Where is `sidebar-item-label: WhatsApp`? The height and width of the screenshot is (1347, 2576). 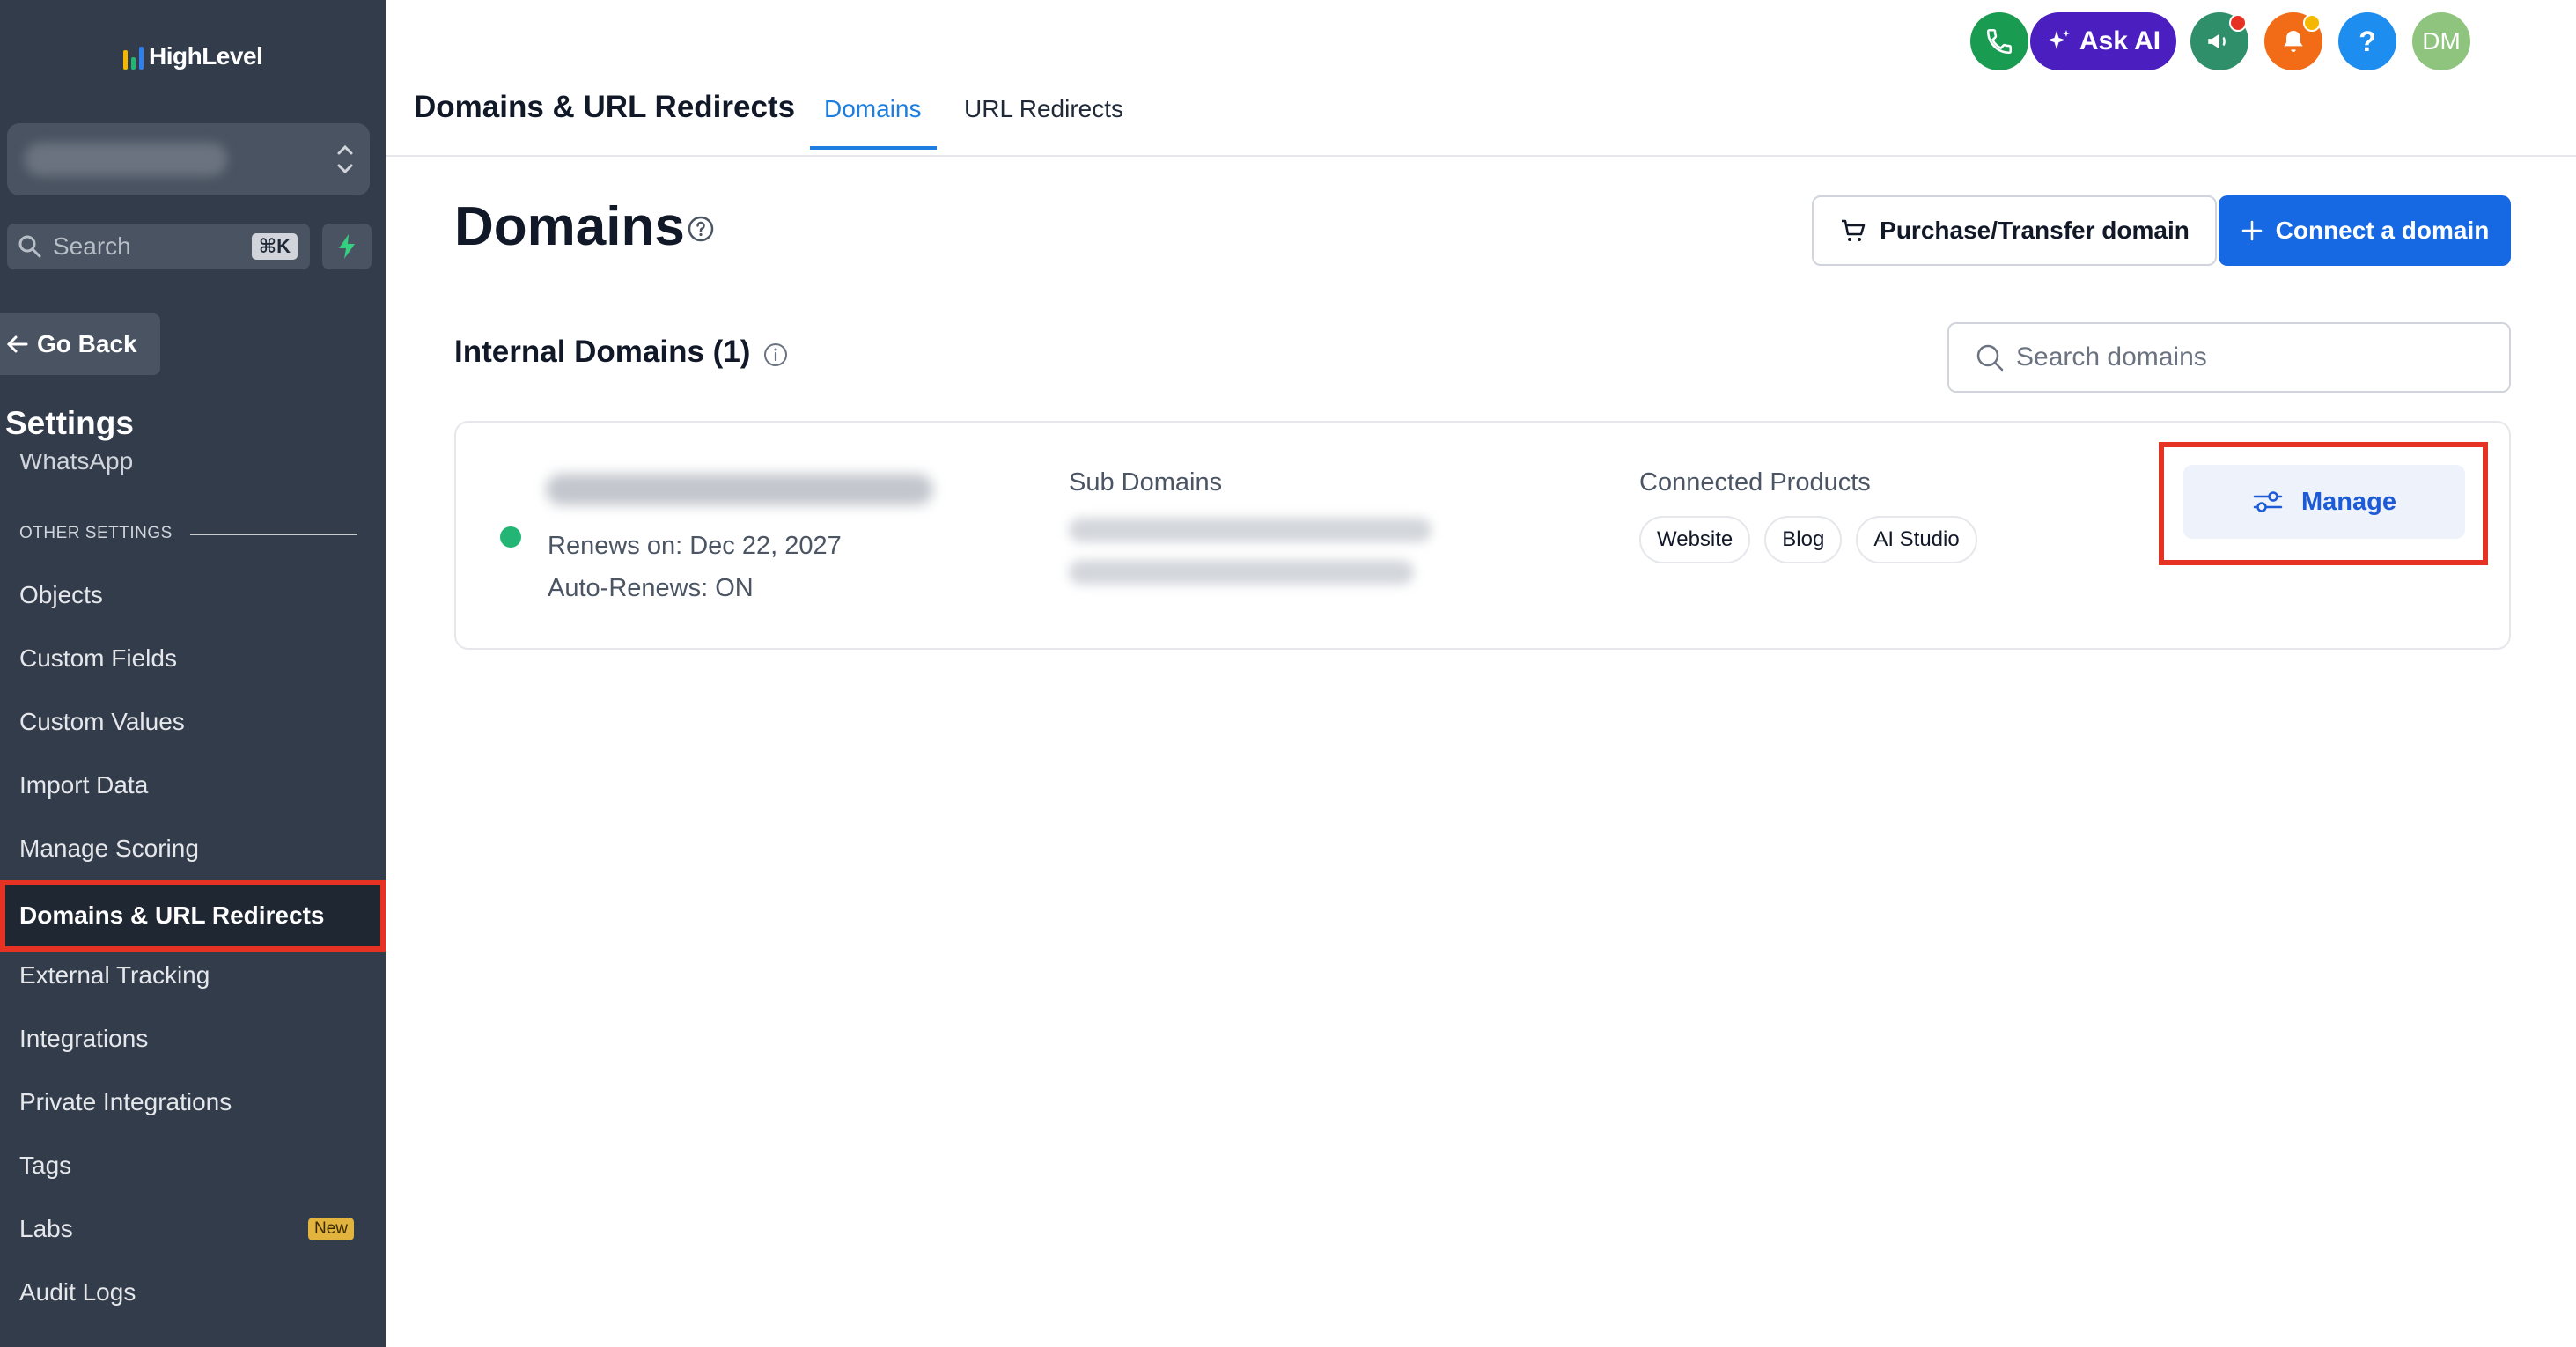
sidebar-item-label: WhatsApp is located at coordinates (76, 465).